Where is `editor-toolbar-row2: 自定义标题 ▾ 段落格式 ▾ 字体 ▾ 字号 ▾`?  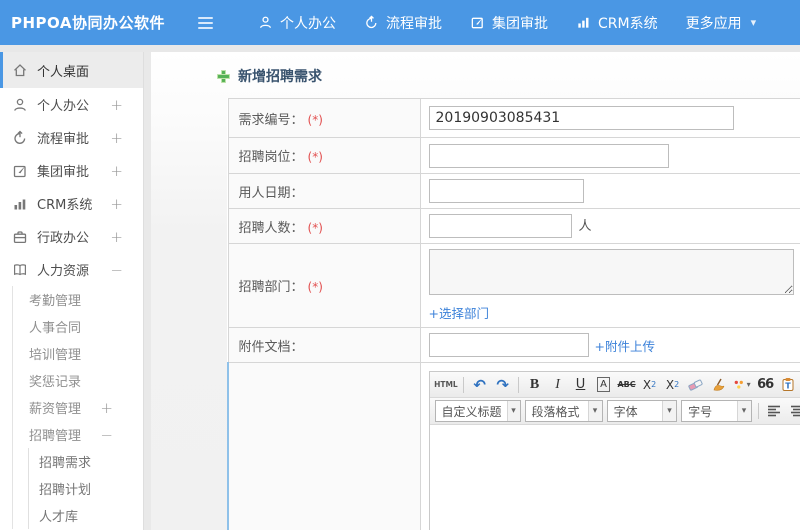
editor-toolbar-row2: 自定义标题 ▾ 段落格式 ▾ 字体 ▾ 字号 ▾ is located at coordinates (614, 411).